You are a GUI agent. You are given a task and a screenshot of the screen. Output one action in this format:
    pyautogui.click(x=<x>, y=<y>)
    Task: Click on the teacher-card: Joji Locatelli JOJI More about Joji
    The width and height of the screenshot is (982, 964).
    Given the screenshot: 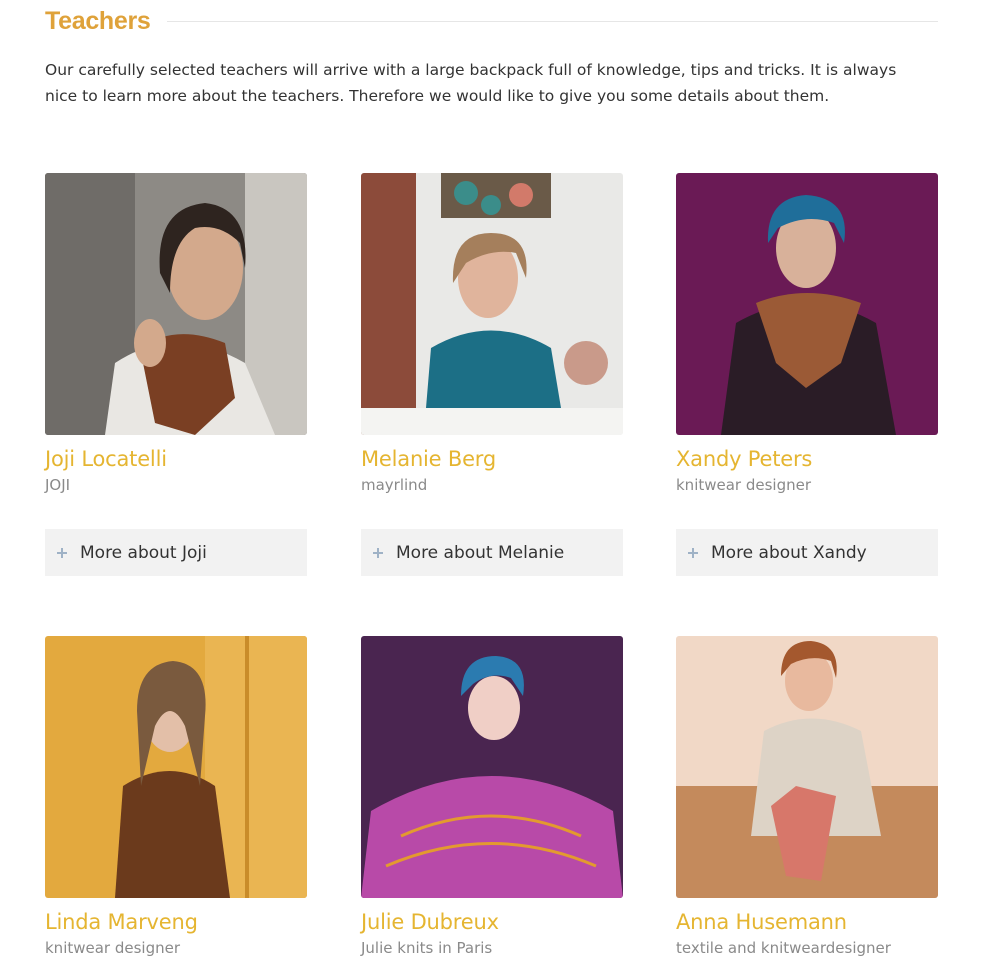 What is the action you would take?
    pyautogui.click(x=176, y=374)
    